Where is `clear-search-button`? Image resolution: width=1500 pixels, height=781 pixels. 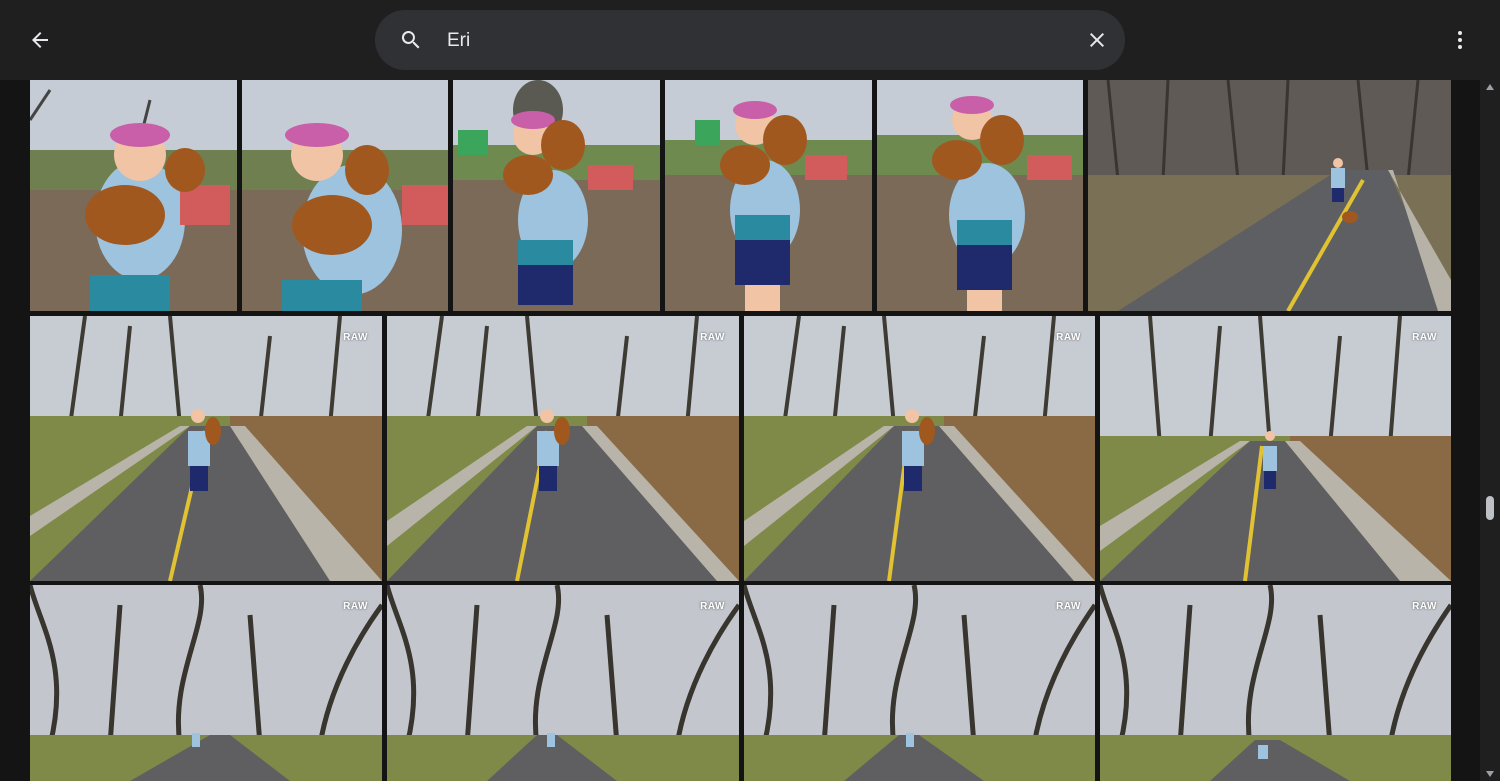 clear-search-button is located at coordinates (1097, 40).